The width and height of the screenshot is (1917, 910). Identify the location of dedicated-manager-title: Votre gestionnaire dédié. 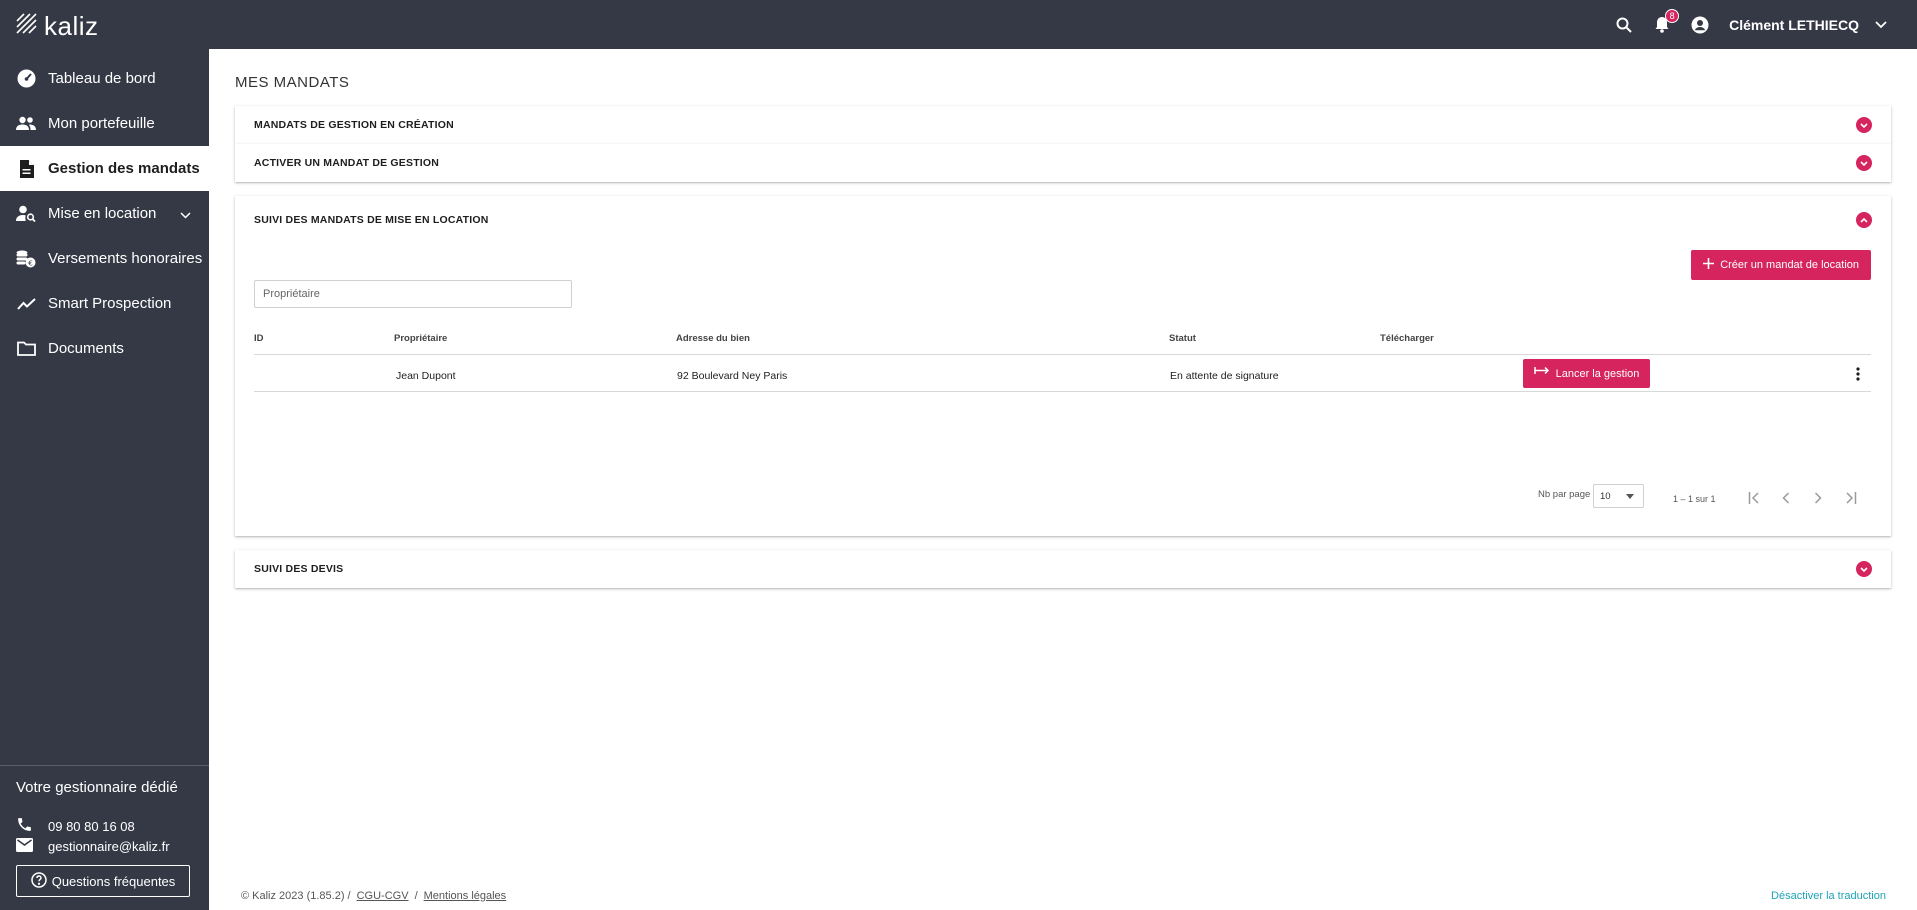
(97, 787).